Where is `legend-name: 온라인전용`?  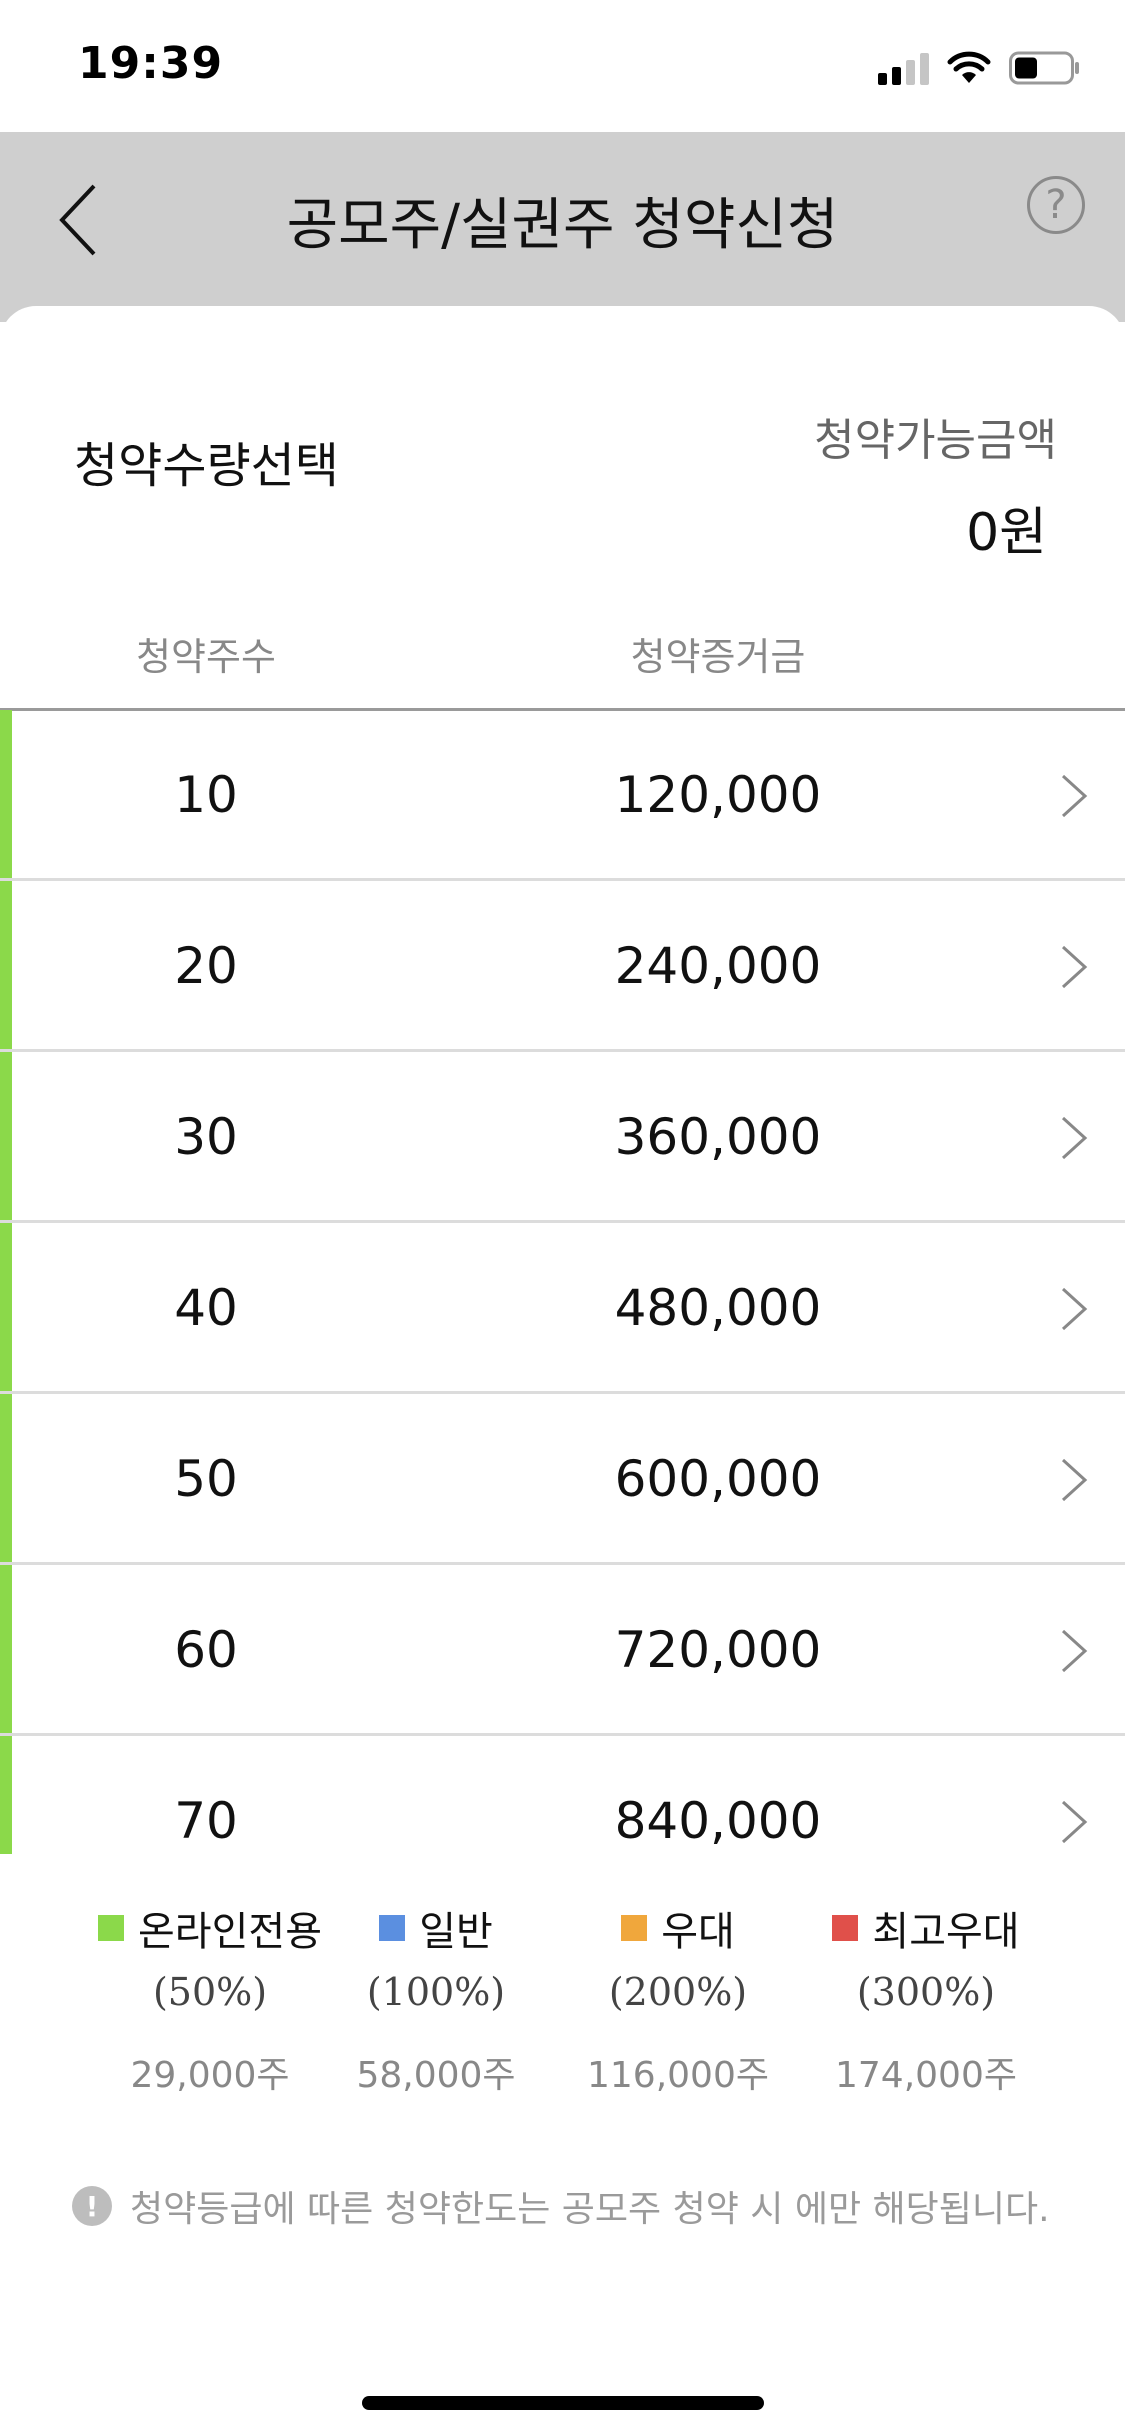
legend-name: 온라인전용 is located at coordinates (230, 1932).